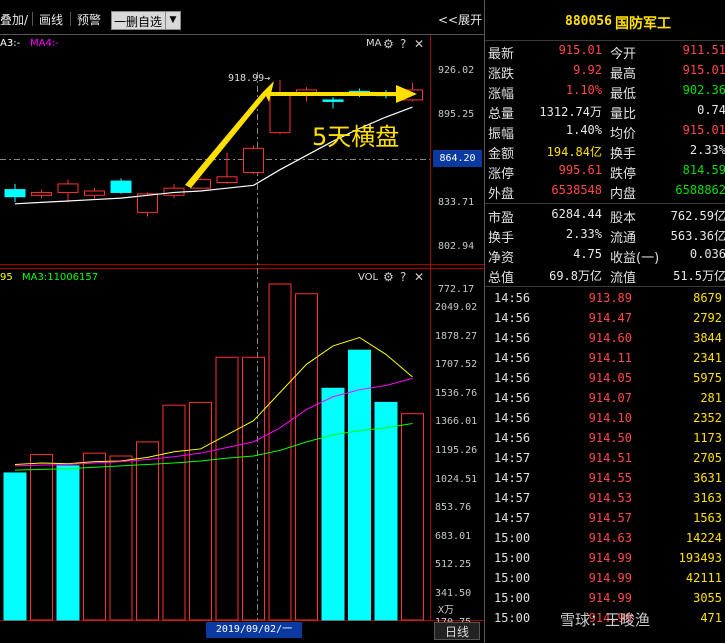 This screenshot has width=725, height=643. Describe the element at coordinates (456, 479) in the screenshot. I see `volume-y-tick: 1024.51` at that location.